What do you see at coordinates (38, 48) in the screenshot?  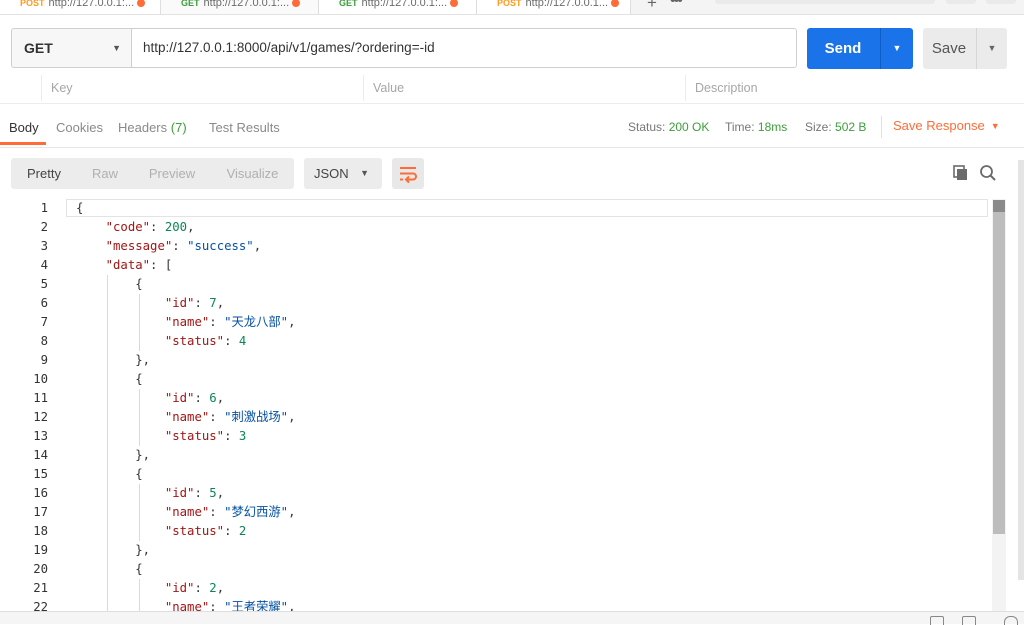 I see `method-value: GET` at bounding box center [38, 48].